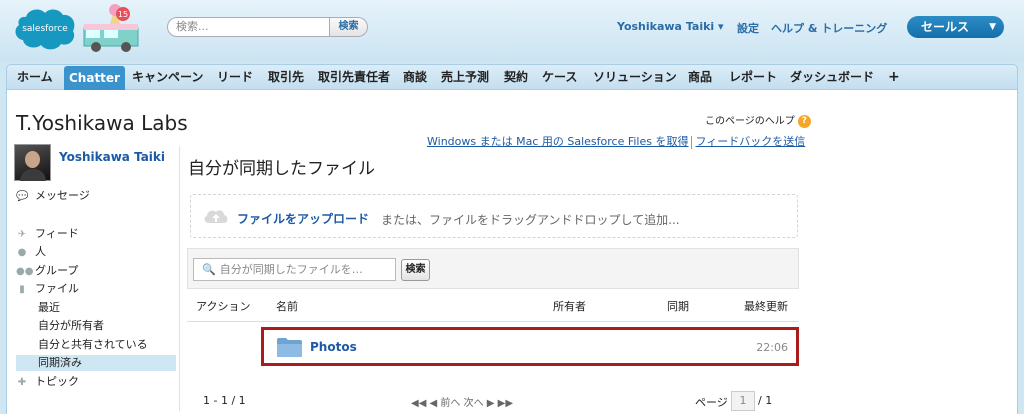 Image resolution: width=1024 pixels, height=414 pixels. I want to click on file-search-button: 検索, so click(415, 270).